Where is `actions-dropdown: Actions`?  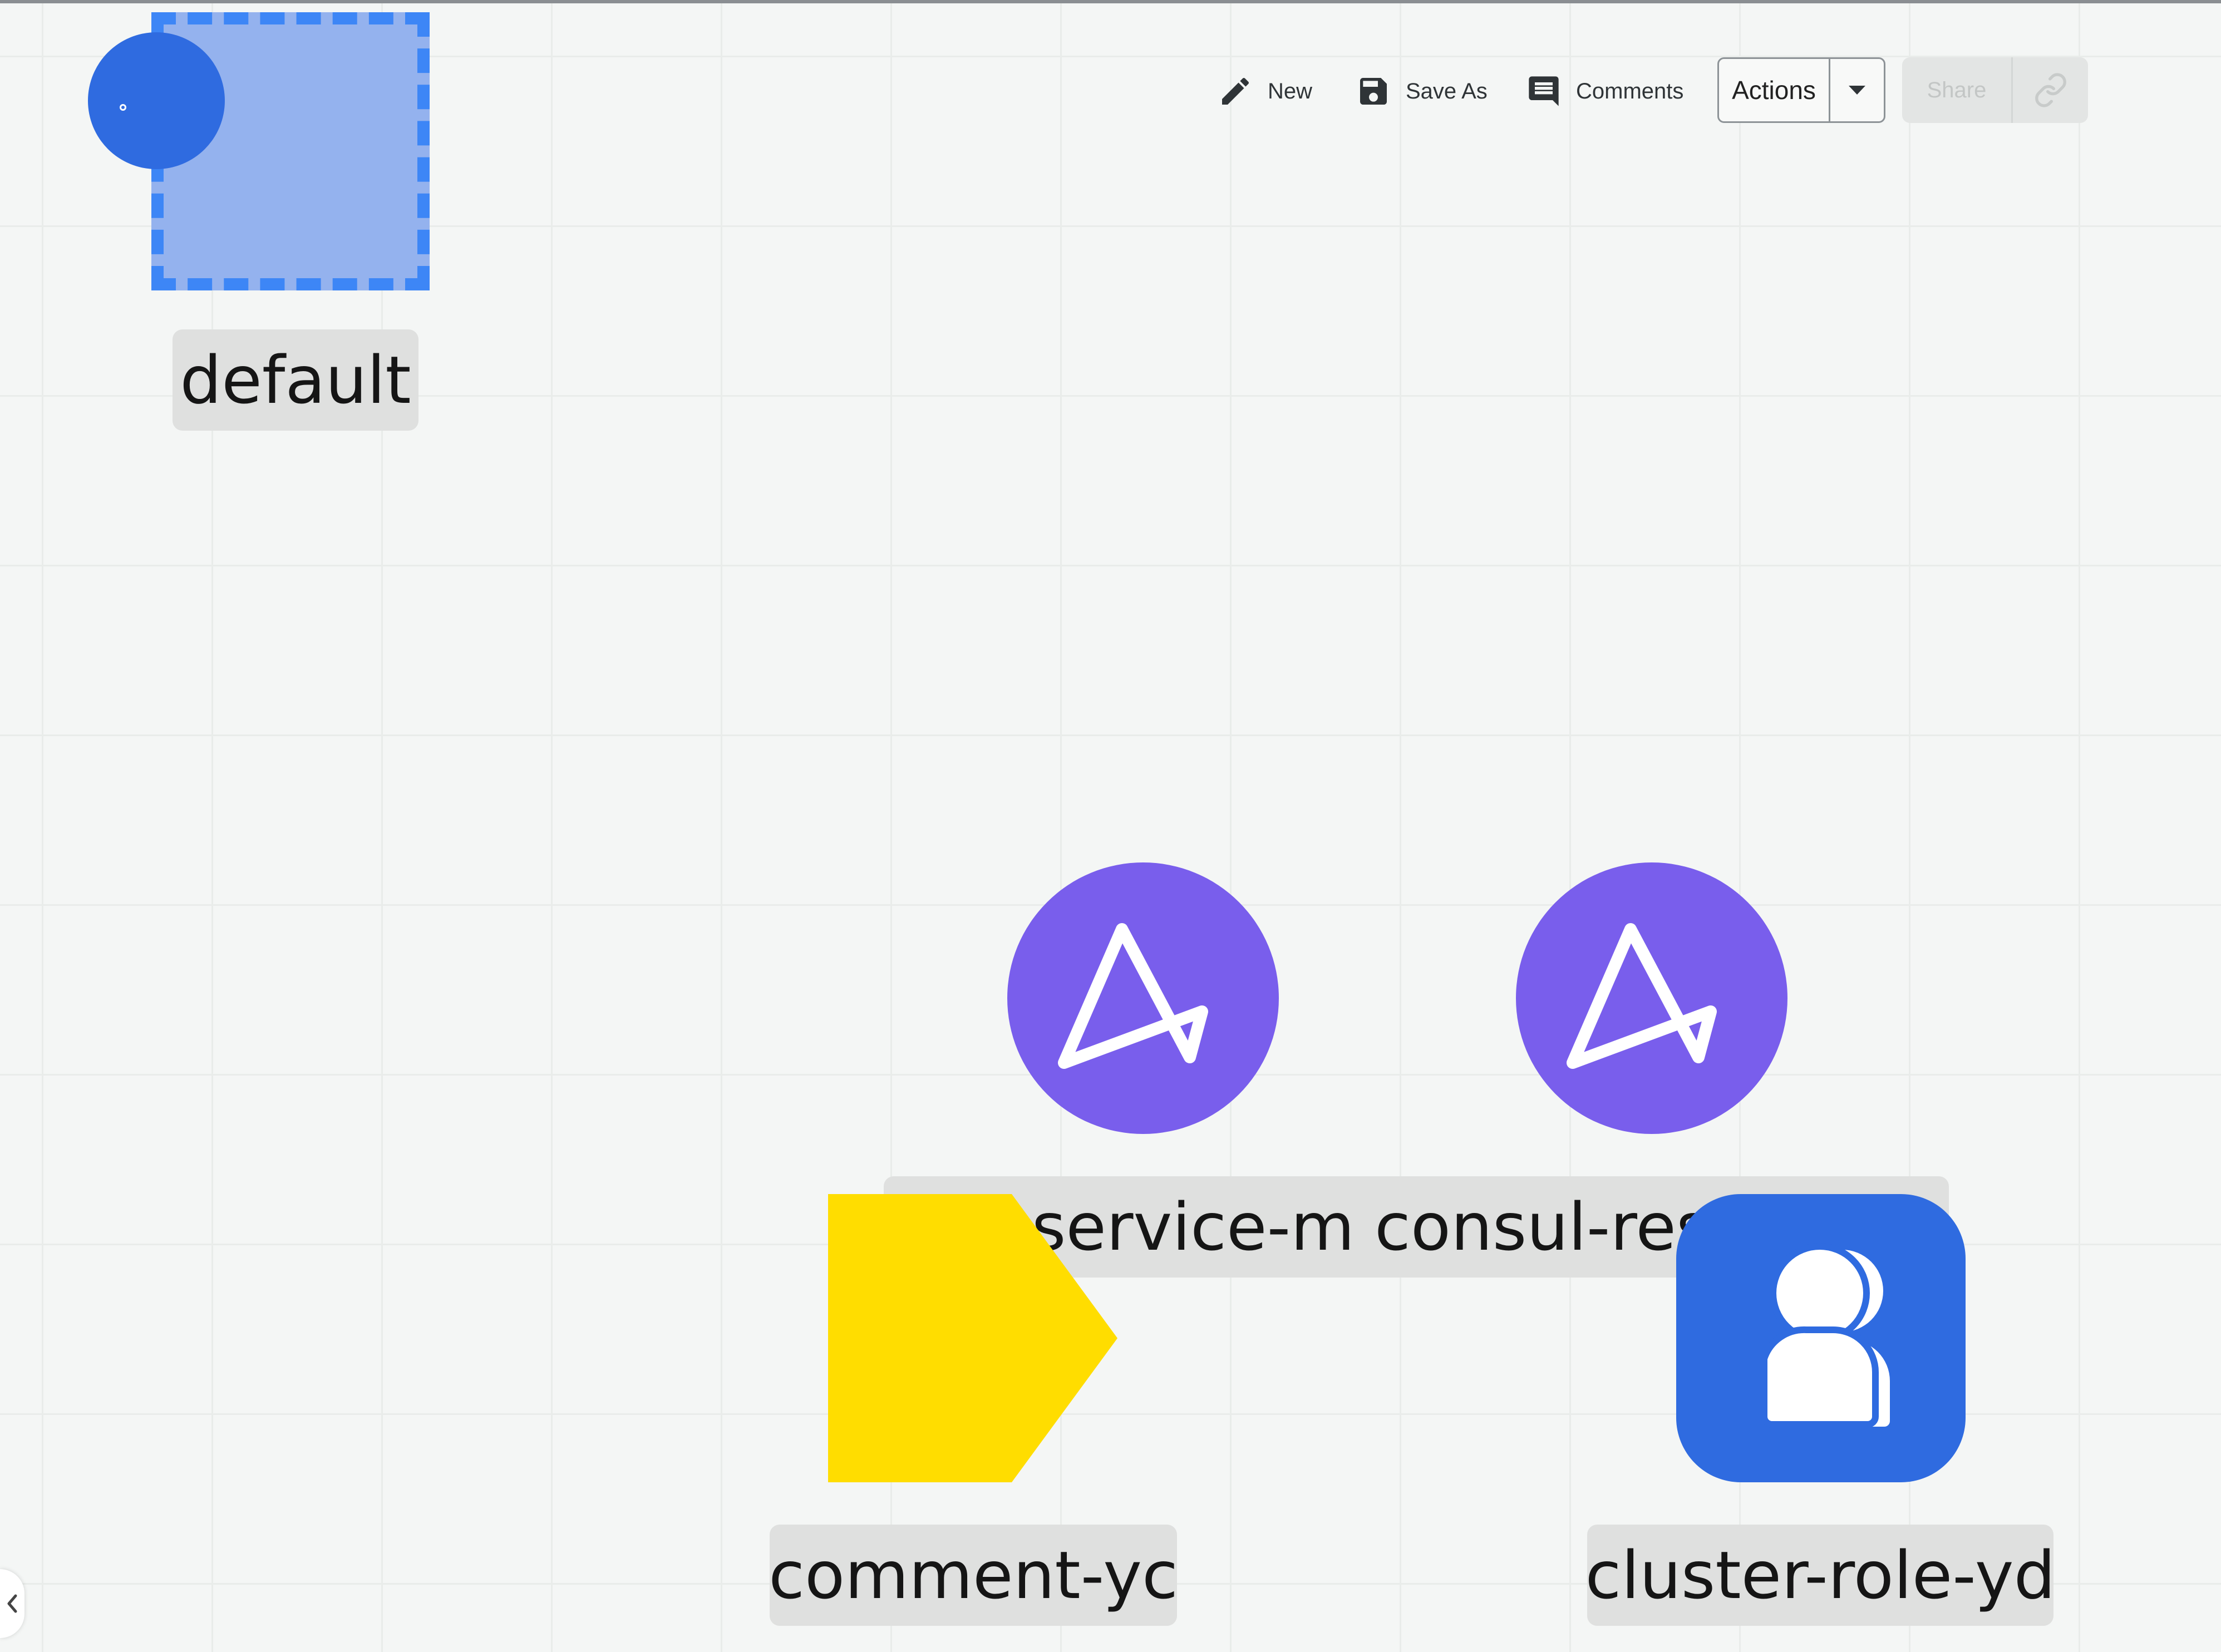 actions-dropdown: Actions is located at coordinates (1801, 90).